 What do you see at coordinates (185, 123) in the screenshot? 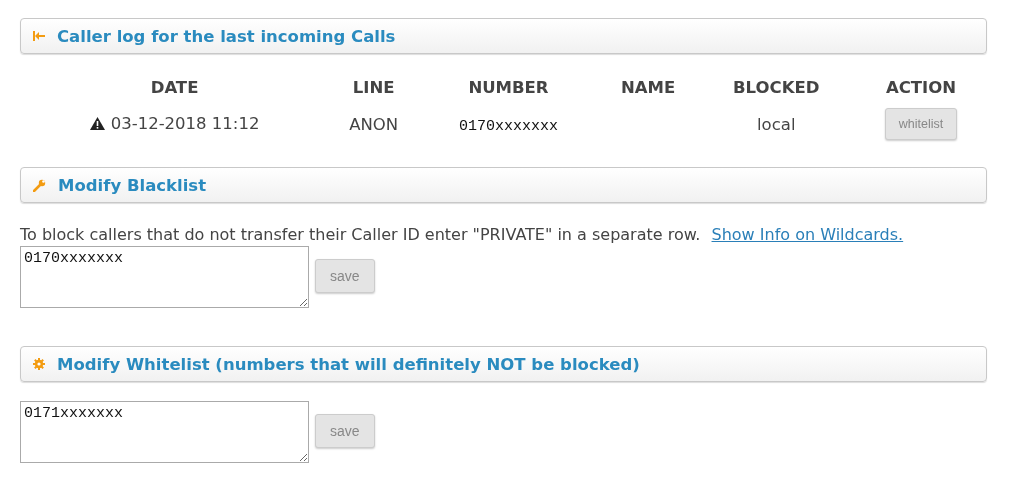
I see `table-cell: 03-12-2018 11:12` at bounding box center [185, 123].